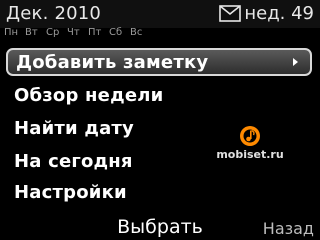 This screenshot has height=240, width=320. I want to click on weekday-strip: Пн Вт Ср Чт Пт Сб Вс, so click(76, 34).